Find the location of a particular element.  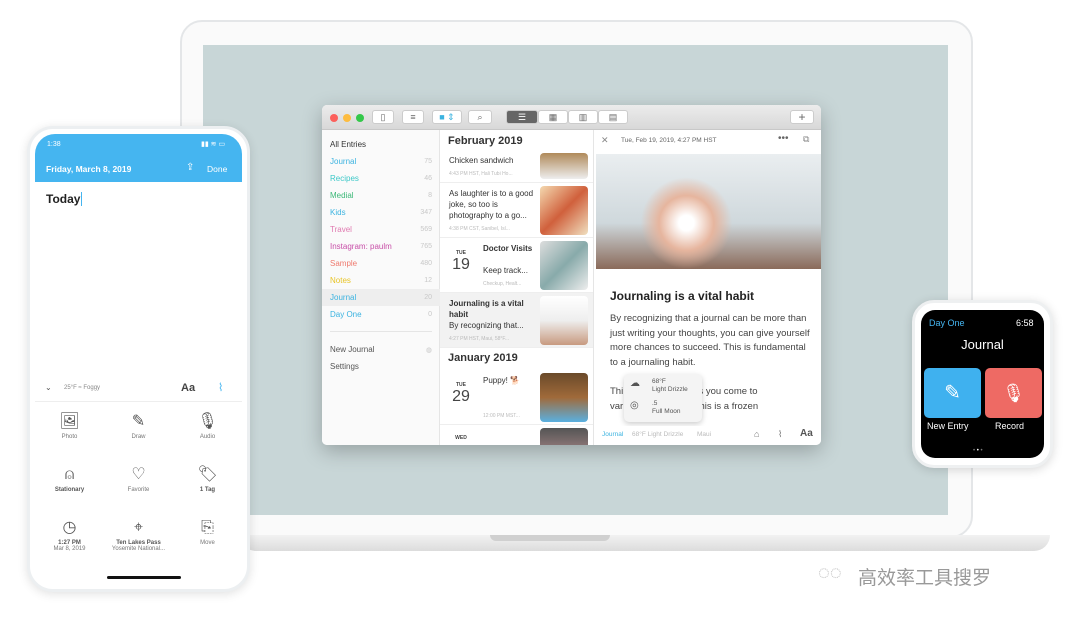

action-label: Draw is located at coordinates (138, 437).